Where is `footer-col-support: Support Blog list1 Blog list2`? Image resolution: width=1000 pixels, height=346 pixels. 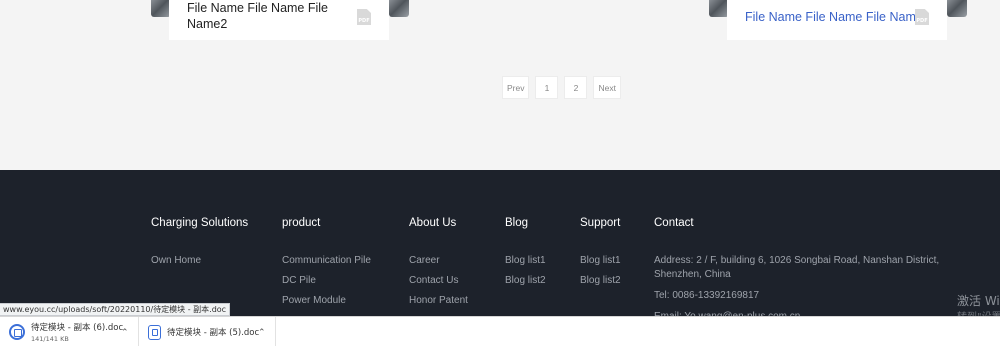
footer-col-support: Support Blog list1 Blog list2 is located at coordinates (600, 255).